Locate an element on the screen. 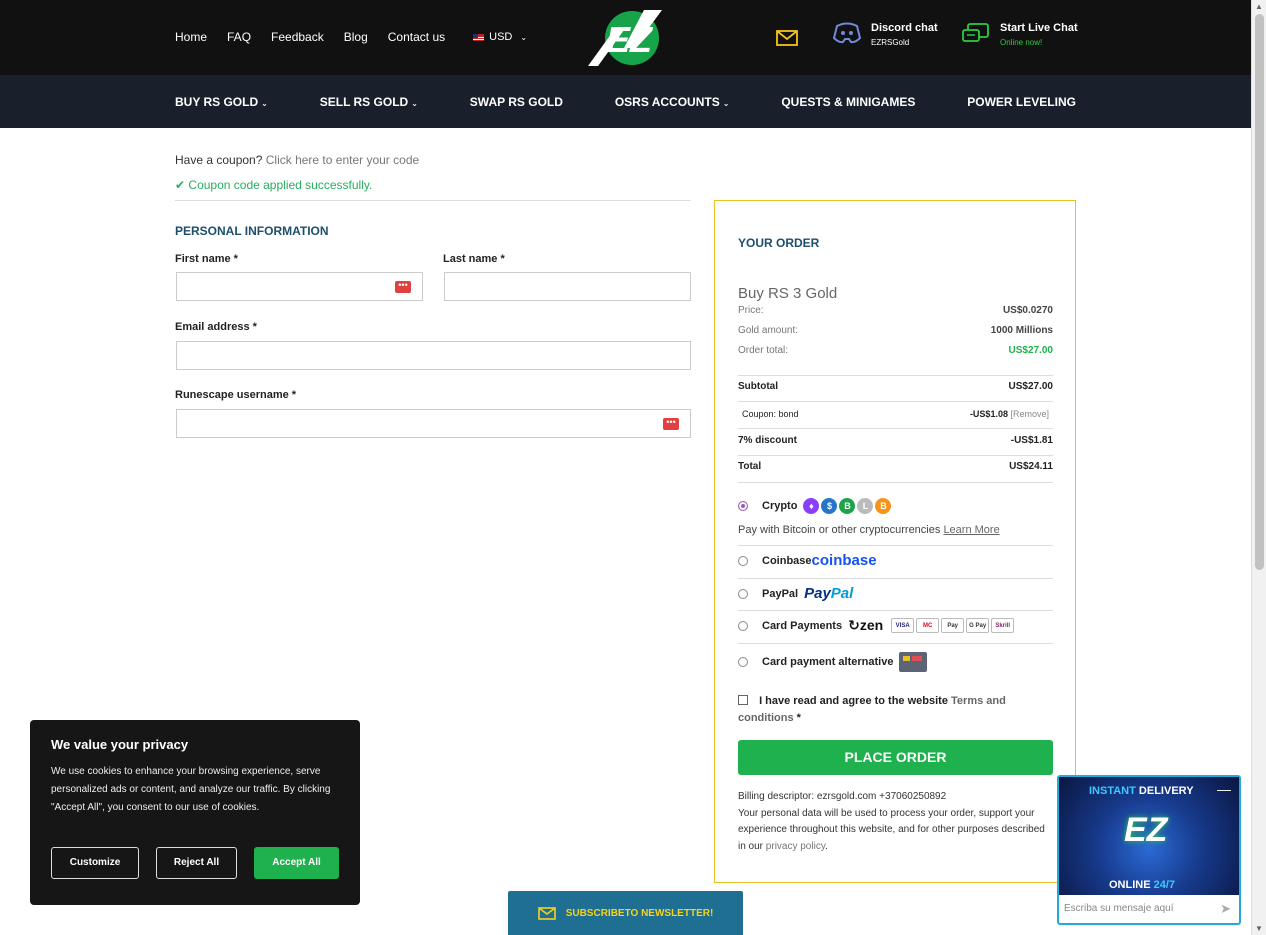 This screenshot has width=1266, height=935. personal-info-title: PERSONAL INFORMATION is located at coordinates (252, 231).